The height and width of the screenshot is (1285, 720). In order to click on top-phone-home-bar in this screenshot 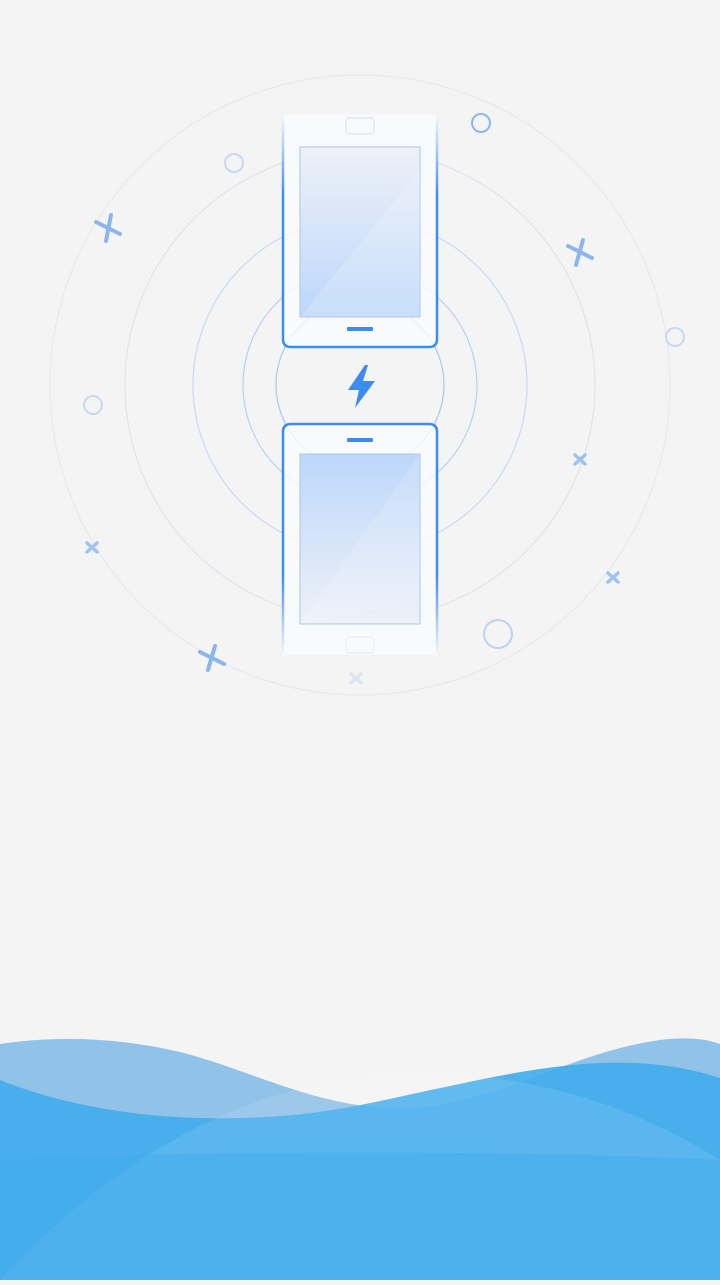, I will do `click(360, 329)`.